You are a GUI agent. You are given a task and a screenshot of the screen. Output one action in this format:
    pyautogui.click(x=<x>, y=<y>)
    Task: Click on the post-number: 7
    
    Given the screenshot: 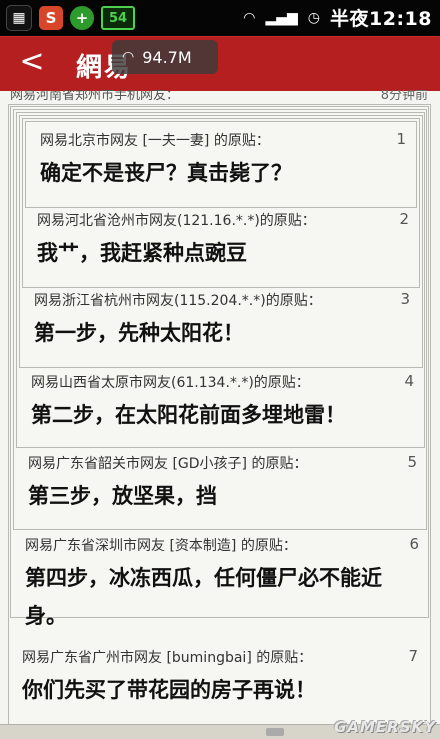 What is the action you would take?
    pyautogui.click(x=413, y=656)
    